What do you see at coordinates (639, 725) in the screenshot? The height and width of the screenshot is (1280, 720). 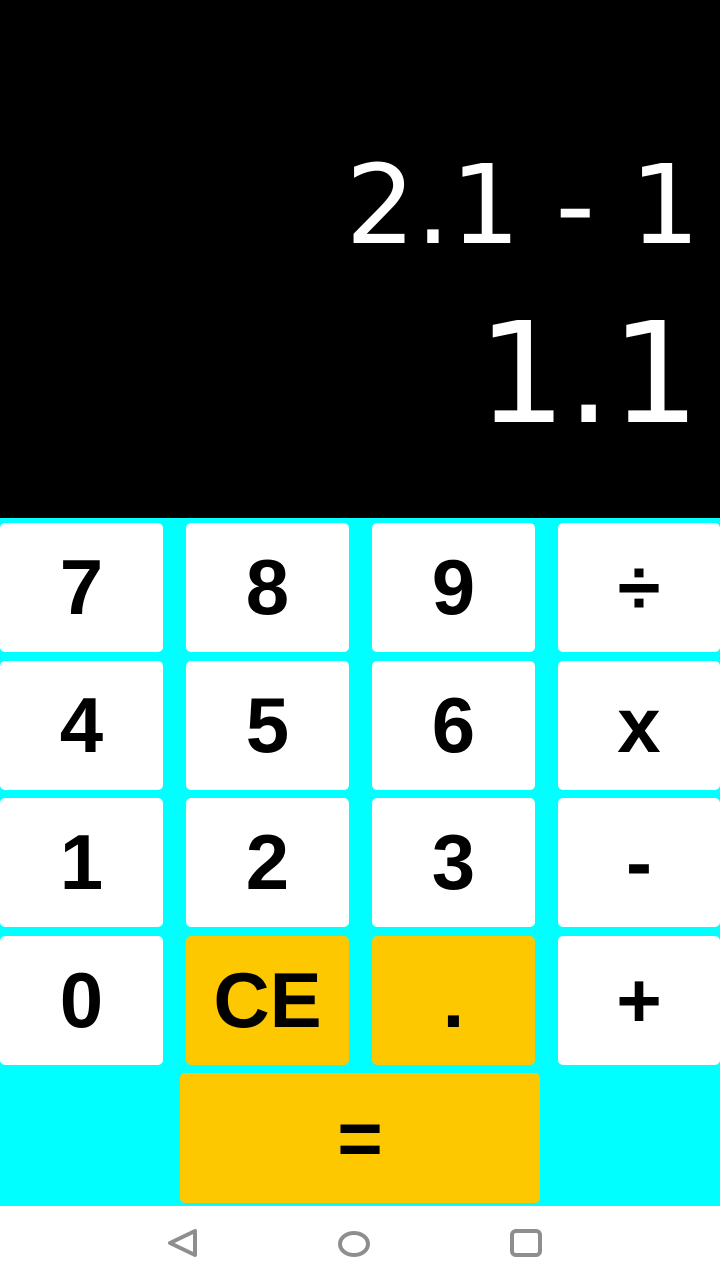 I see `key-multiply-button: x` at bounding box center [639, 725].